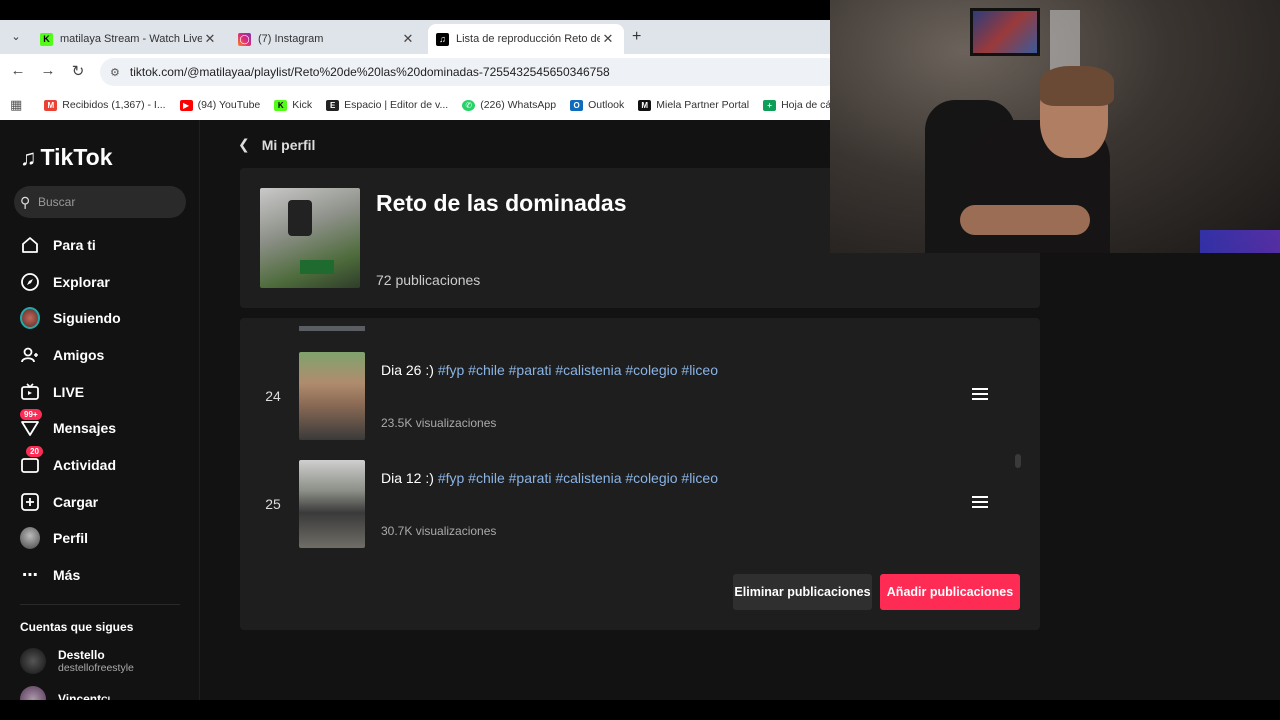 Image resolution: width=1280 pixels, height=720 pixels. Describe the element at coordinates (469, 105) in the screenshot. I see `whatsapp-icon: ✆` at that location.